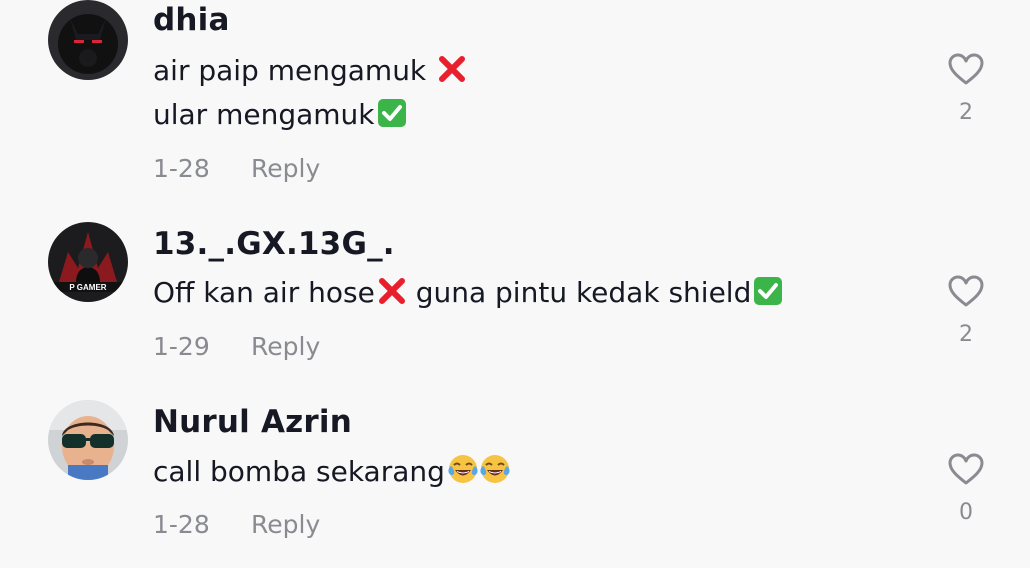  Describe the element at coordinates (966, 512) in the screenshot. I see `like-count: 0` at that location.